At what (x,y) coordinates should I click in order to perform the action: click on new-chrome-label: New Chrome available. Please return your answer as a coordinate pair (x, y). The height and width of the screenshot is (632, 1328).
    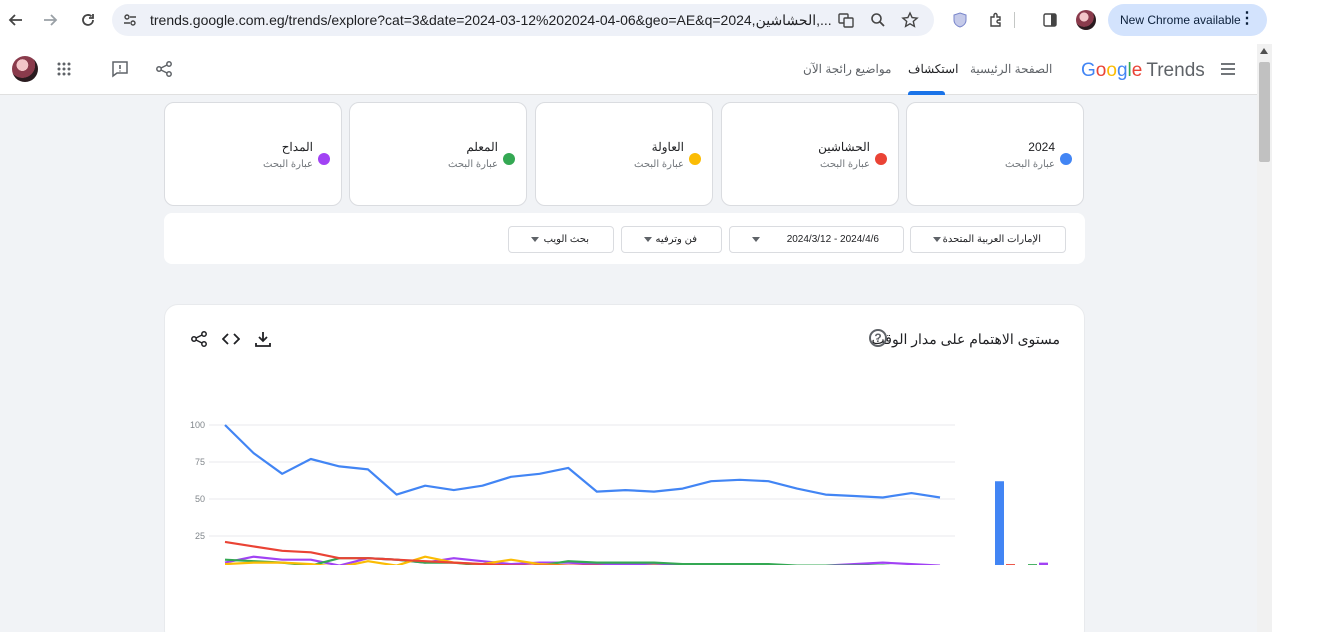
    Looking at the image, I should click on (1180, 20).